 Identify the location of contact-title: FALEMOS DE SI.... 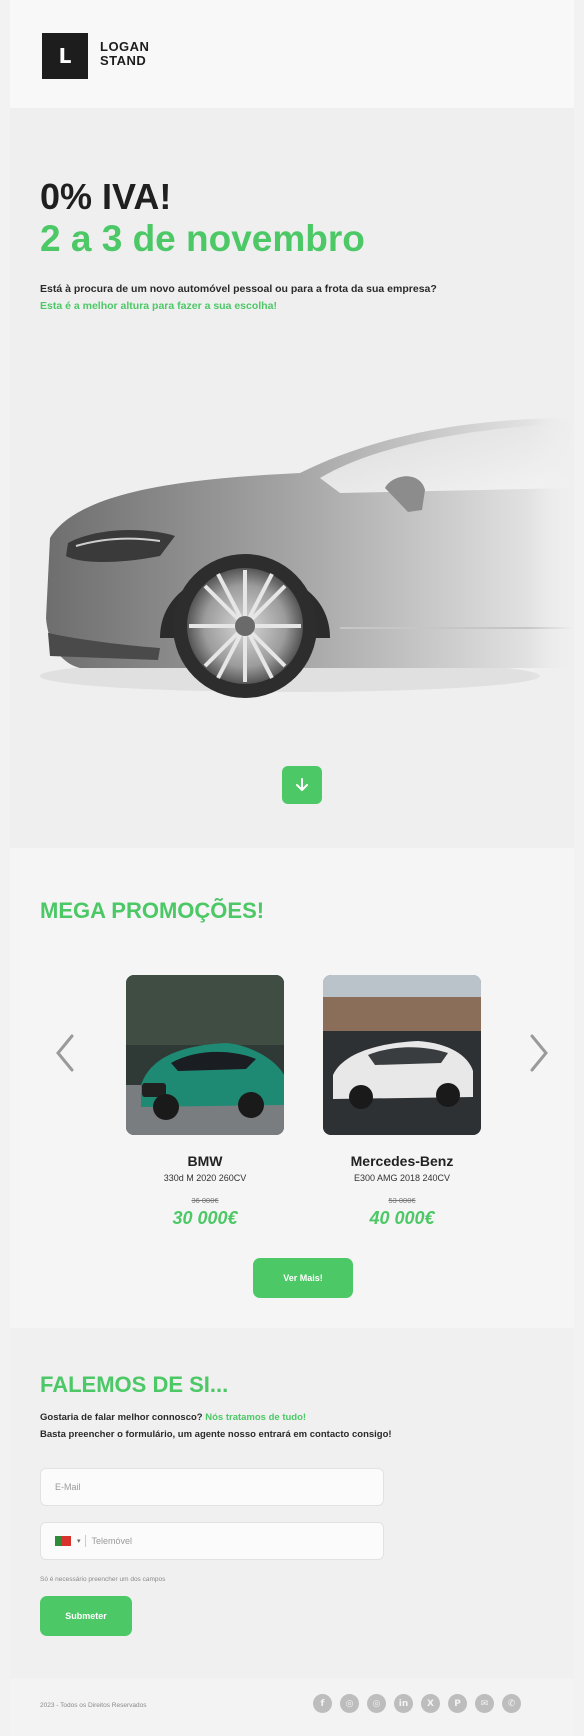
(134, 1384).